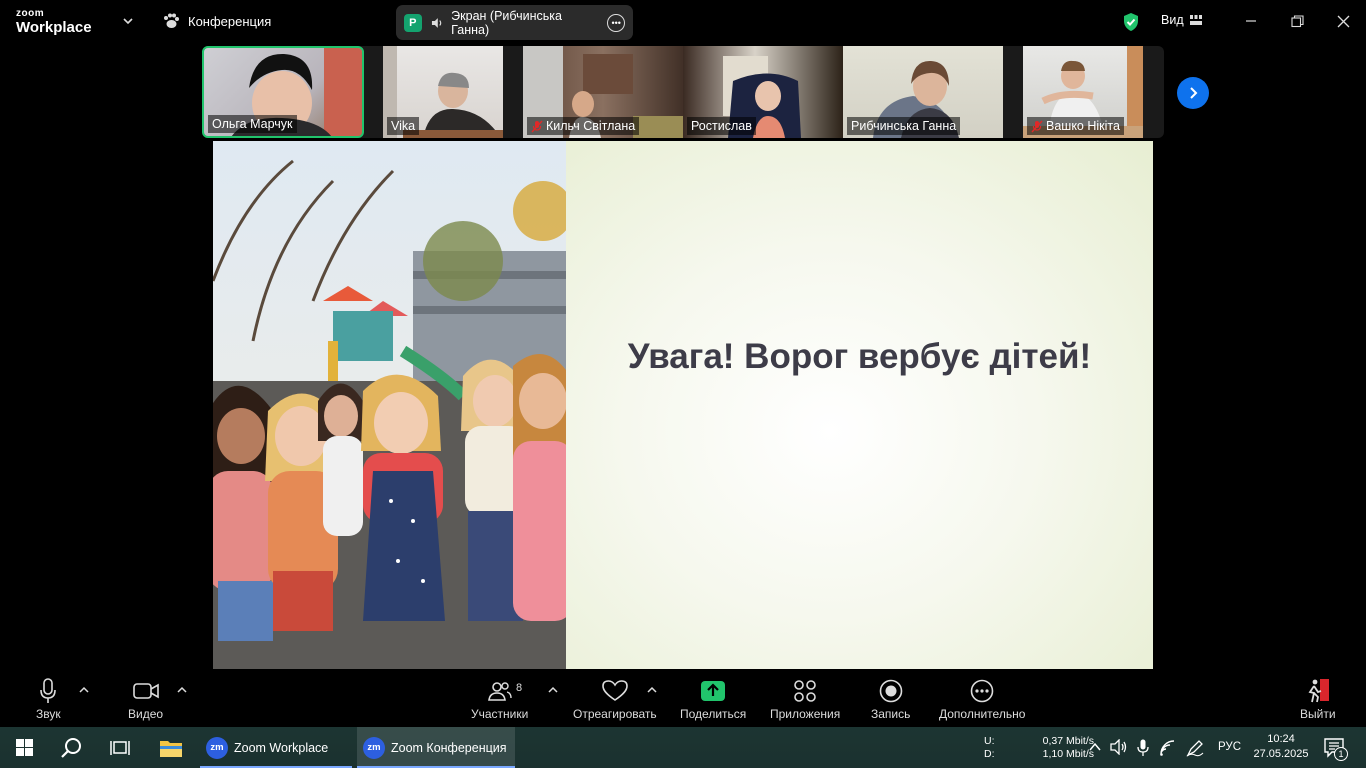 This screenshot has width=1366, height=768. Describe the element at coordinates (652, 690) in the screenshot. I see `react-options-caret-icon` at that location.